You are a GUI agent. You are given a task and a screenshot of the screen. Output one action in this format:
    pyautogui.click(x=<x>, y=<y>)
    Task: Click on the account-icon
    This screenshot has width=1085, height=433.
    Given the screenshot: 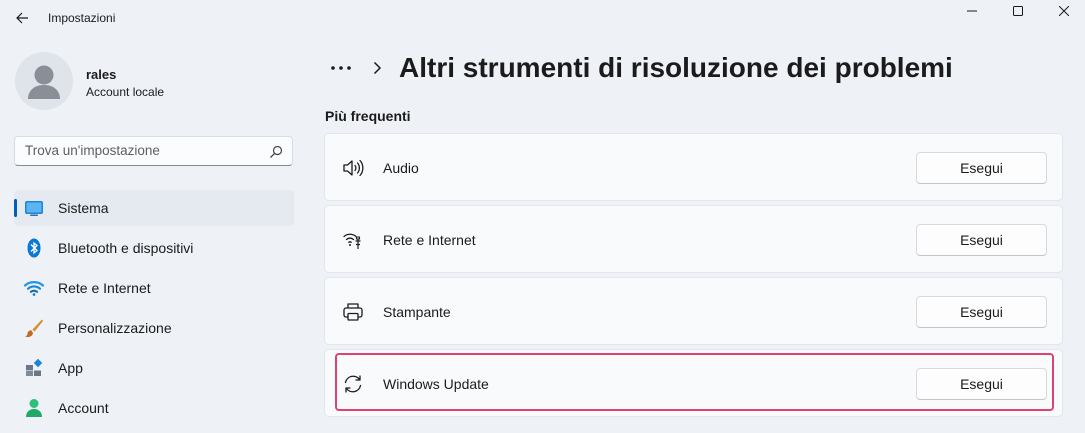 What is the action you would take?
    pyautogui.click(x=34, y=408)
    